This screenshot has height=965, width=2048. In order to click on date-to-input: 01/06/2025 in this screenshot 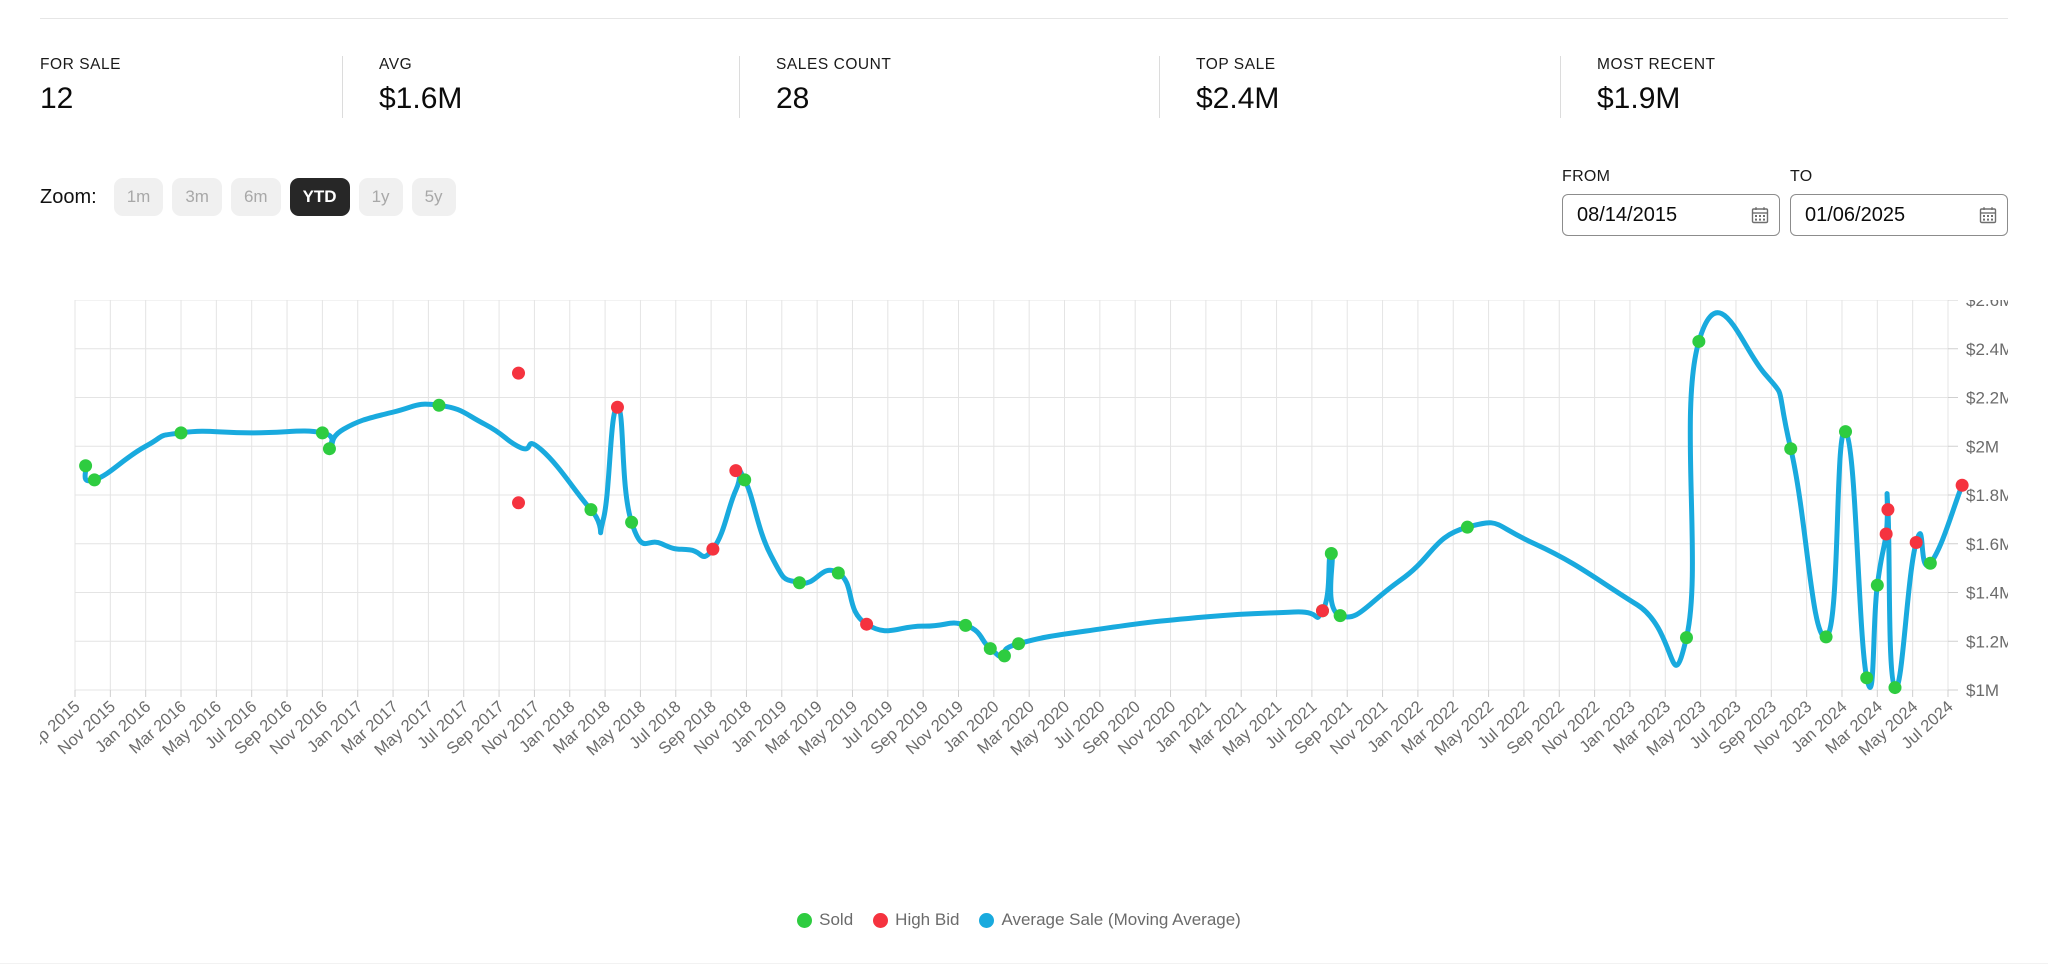, I will do `click(1899, 215)`.